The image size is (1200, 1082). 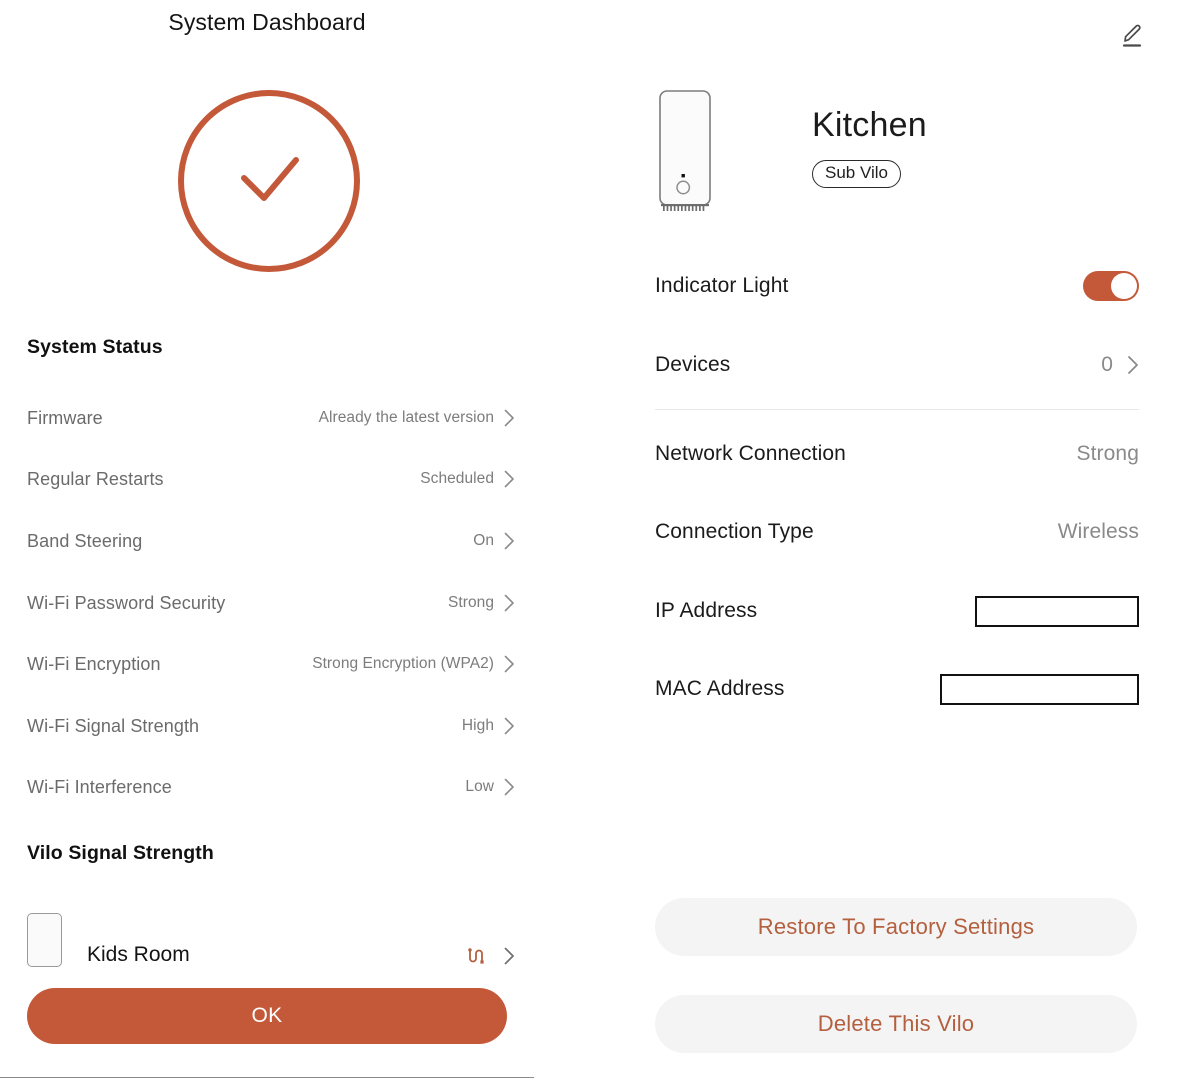 I want to click on edit-button, so click(x=1132, y=36).